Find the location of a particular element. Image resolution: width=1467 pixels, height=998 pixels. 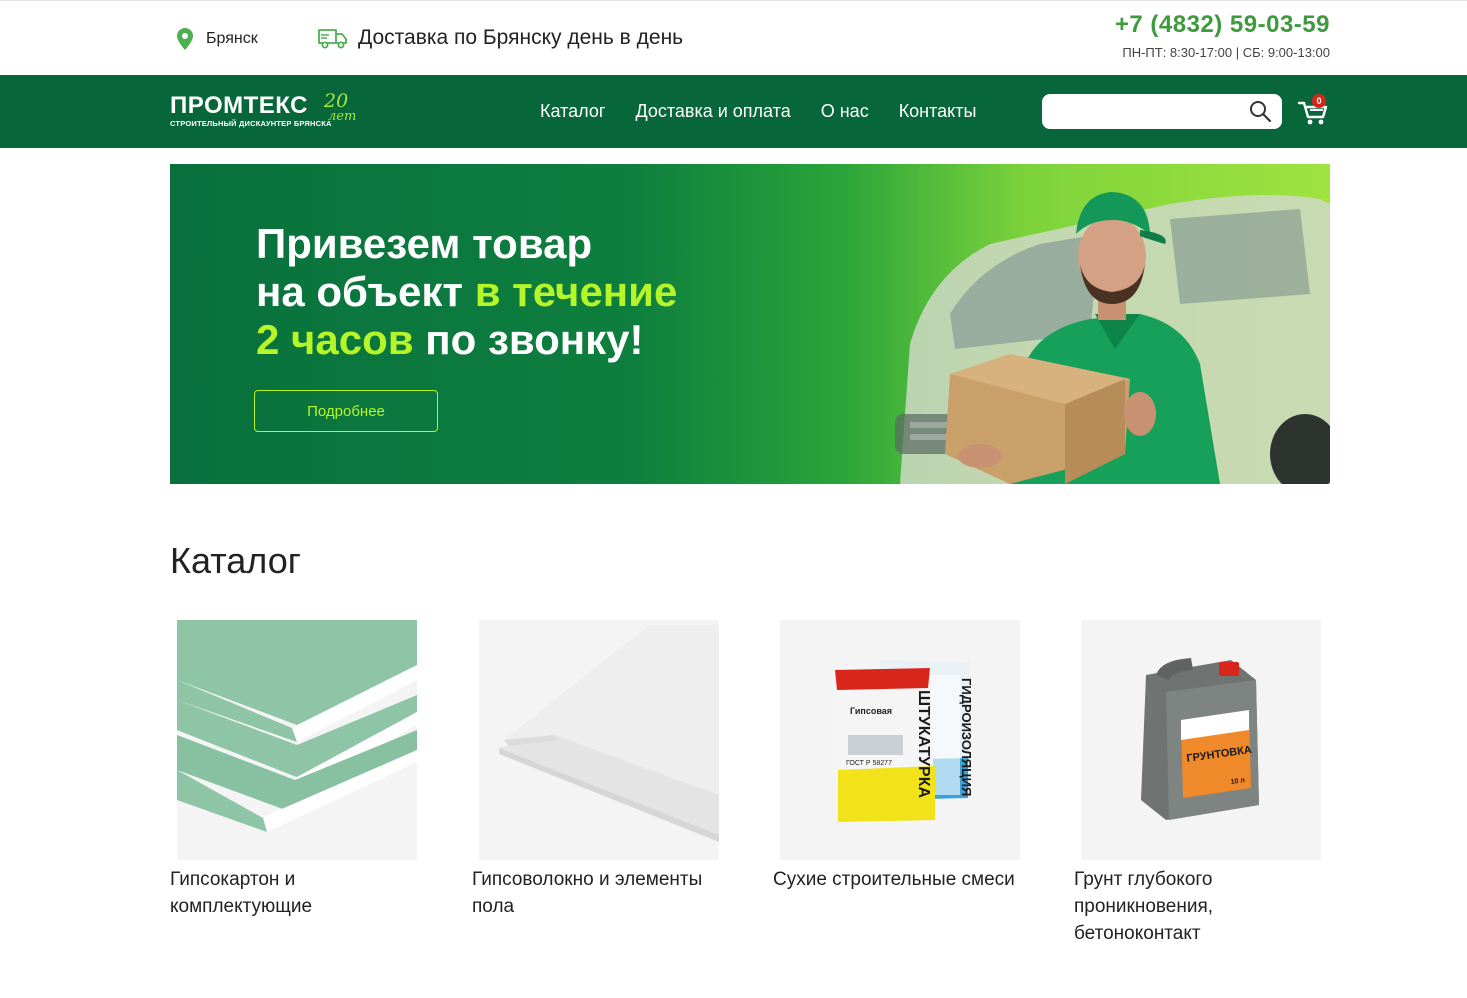

cart-count-badge: 0 is located at coordinates (1319, 101).